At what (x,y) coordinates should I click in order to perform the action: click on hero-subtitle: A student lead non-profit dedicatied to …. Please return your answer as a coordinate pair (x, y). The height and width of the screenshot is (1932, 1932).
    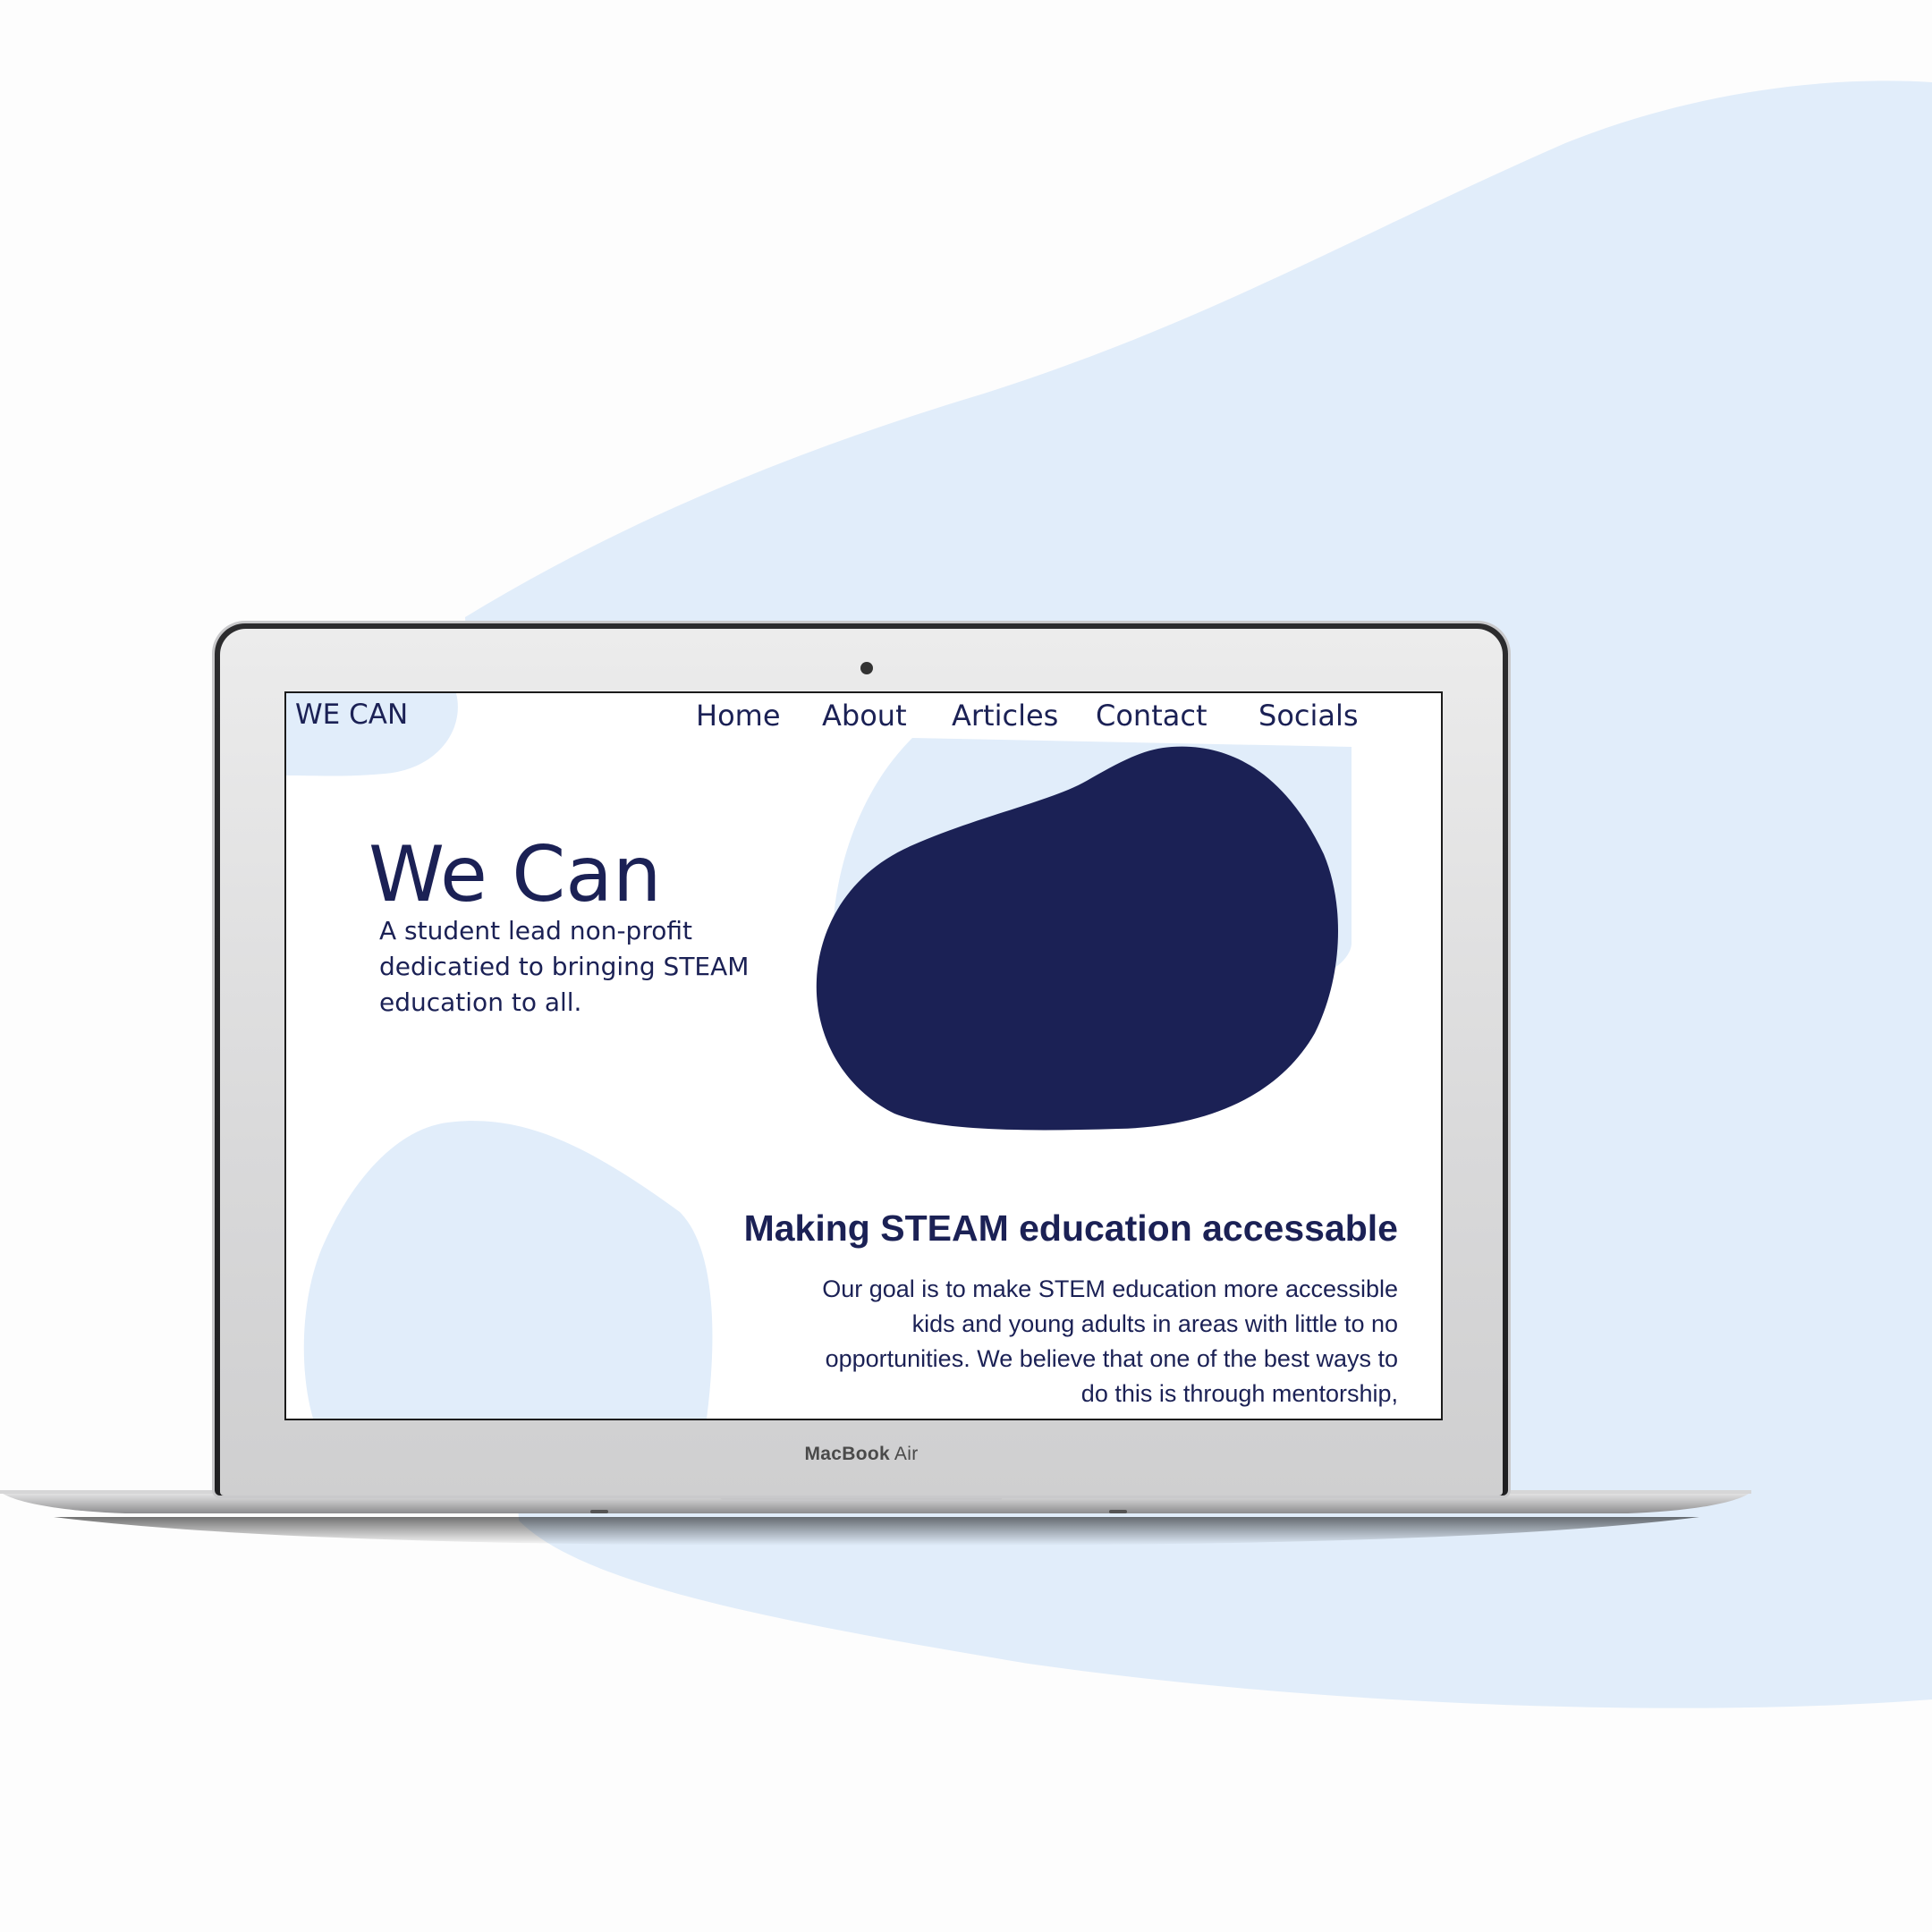
    Looking at the image, I should click on (564, 966).